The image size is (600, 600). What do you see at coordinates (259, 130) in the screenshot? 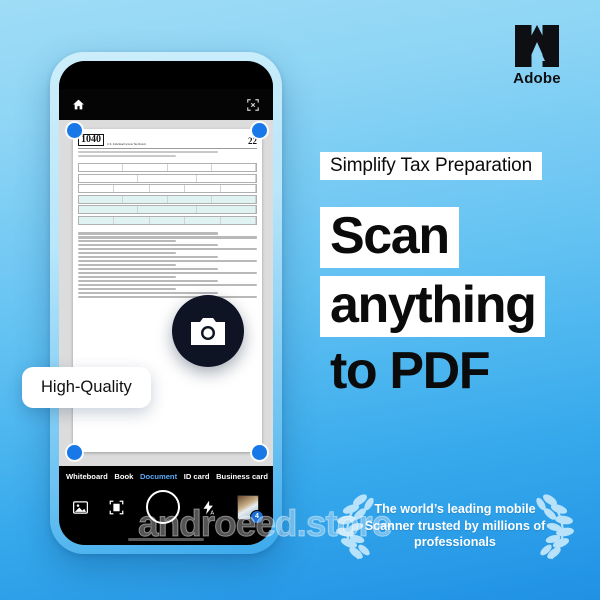
I see `corner-handle-top-right` at bounding box center [259, 130].